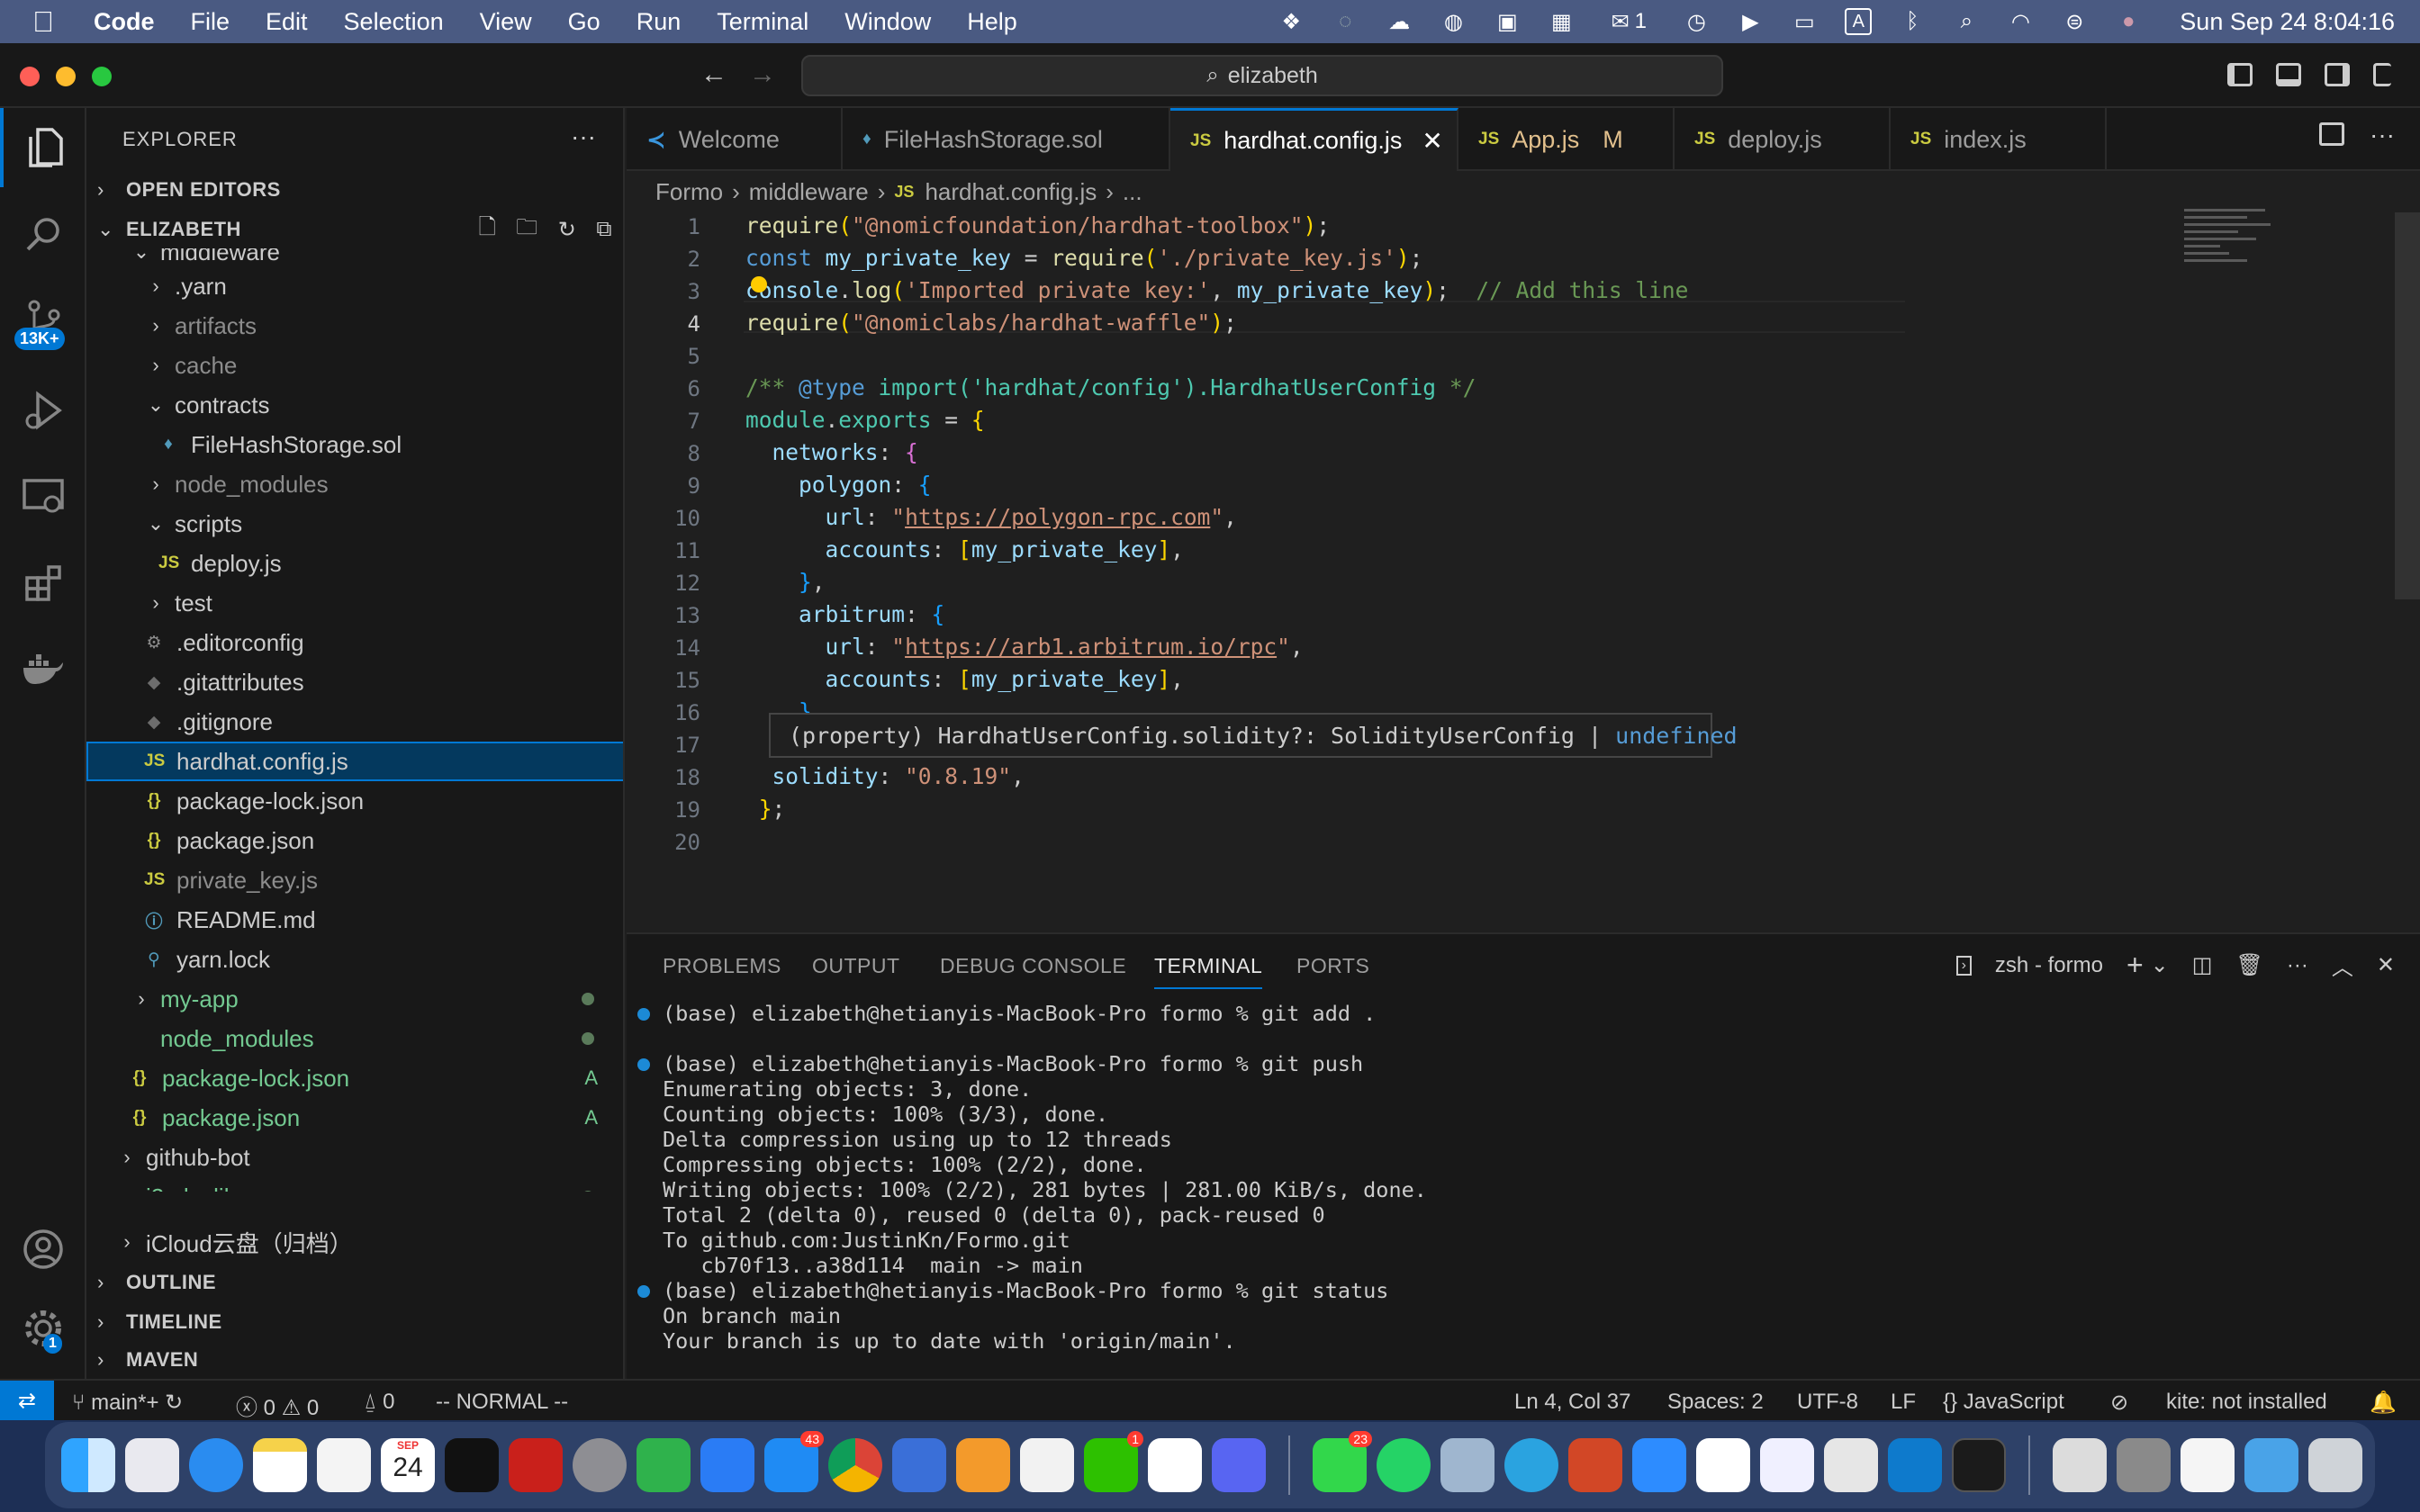  I want to click on terminal-app-icon, so click(1979, 1465).